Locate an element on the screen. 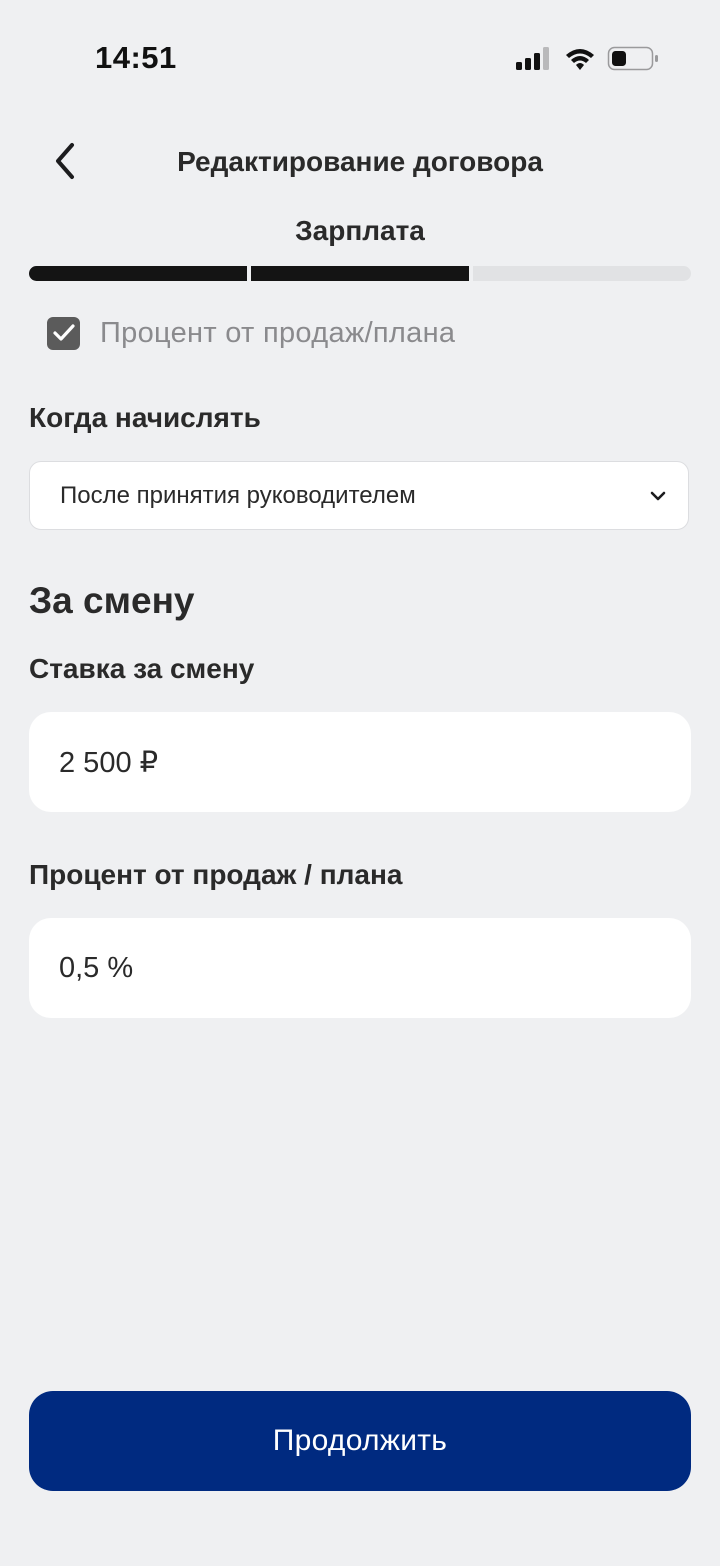 The height and width of the screenshot is (1566, 720). accrual-label: Когда начислять is located at coordinates (145, 417).